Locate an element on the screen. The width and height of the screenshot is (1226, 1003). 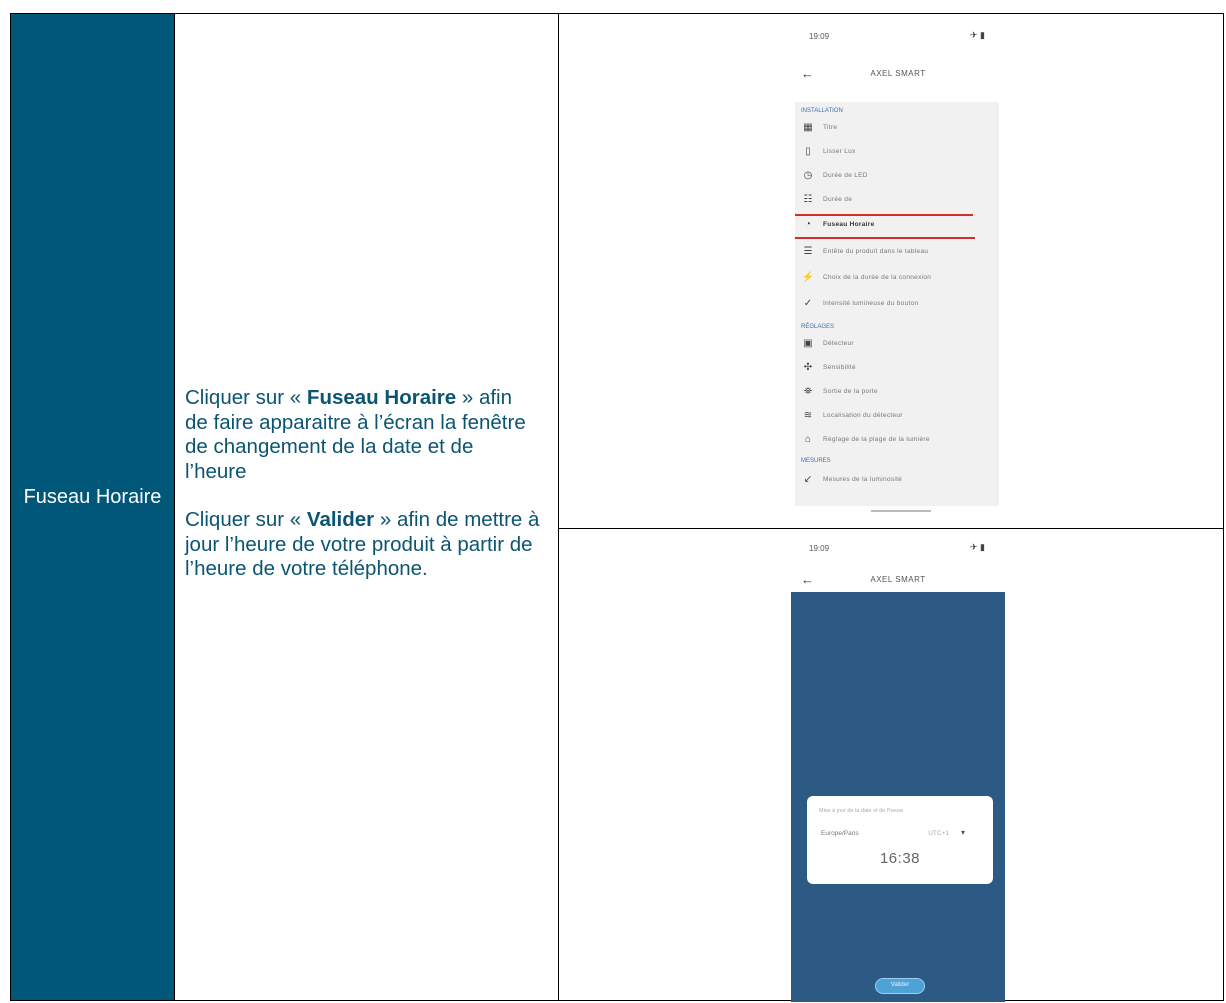
menu-item: ☰ Entête du produit dans le tableau is located at coordinates (896, 254).